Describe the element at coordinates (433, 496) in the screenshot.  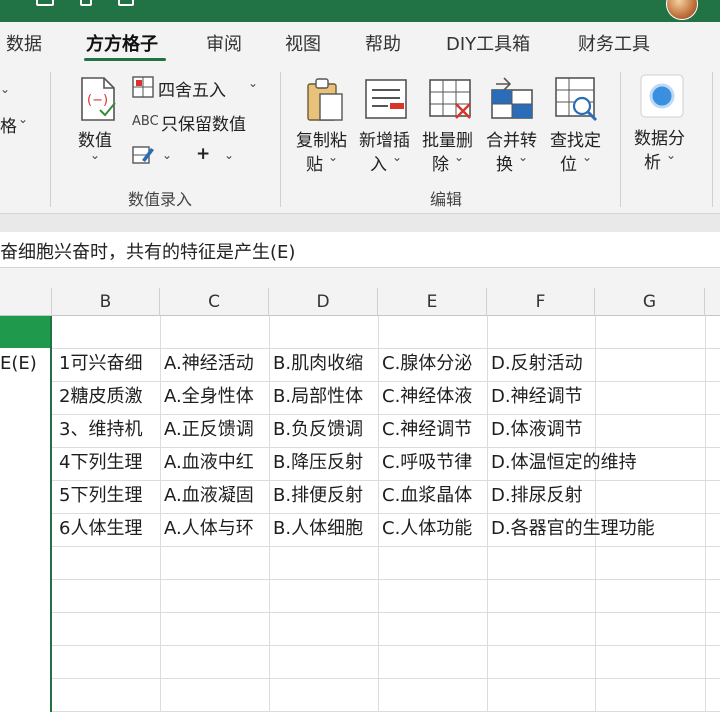
I see `table-cell: C.血浆晶体` at that location.